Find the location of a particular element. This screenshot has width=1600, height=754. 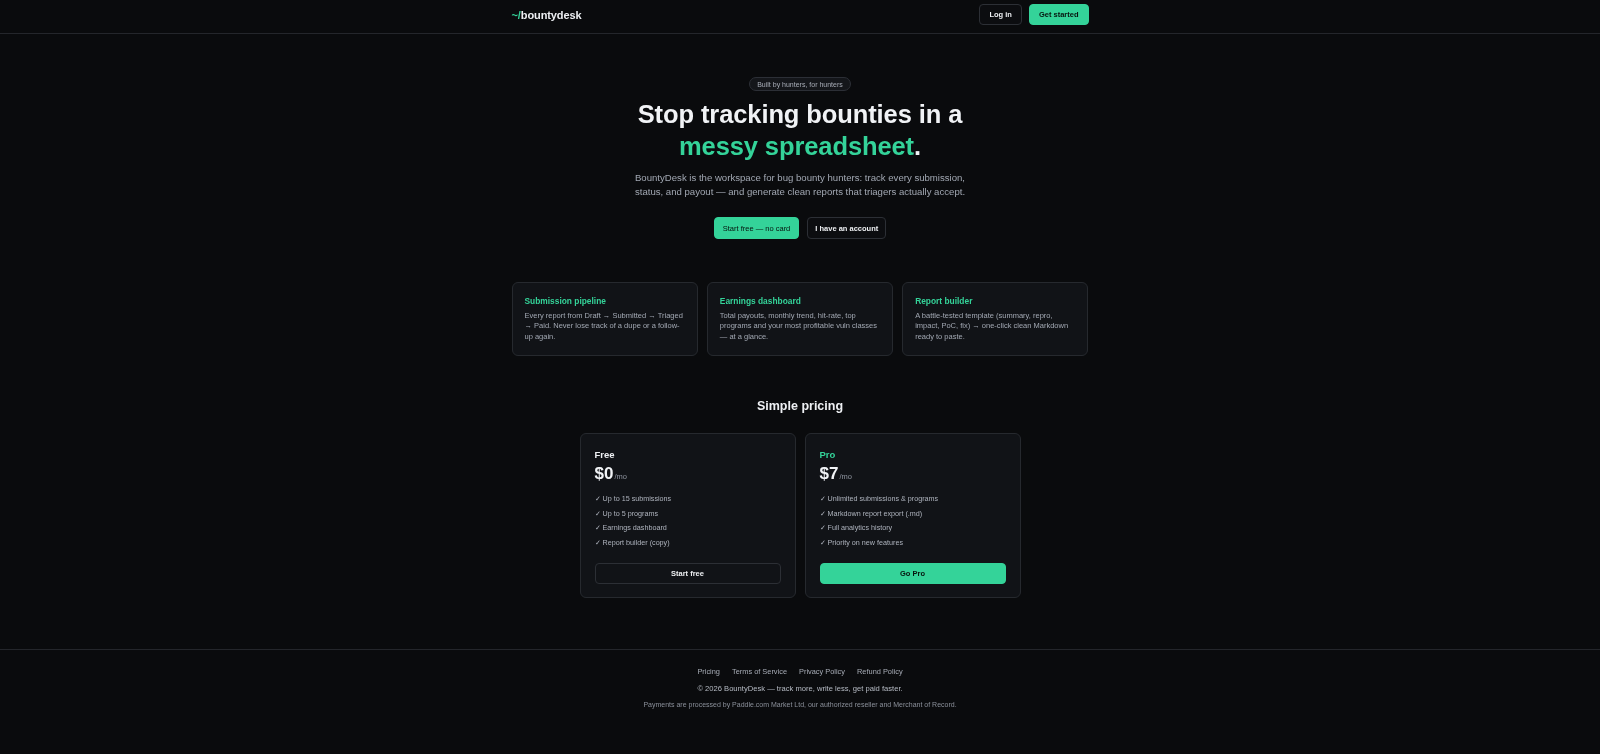

pricing-heading: Simple pricing is located at coordinates (800, 406).